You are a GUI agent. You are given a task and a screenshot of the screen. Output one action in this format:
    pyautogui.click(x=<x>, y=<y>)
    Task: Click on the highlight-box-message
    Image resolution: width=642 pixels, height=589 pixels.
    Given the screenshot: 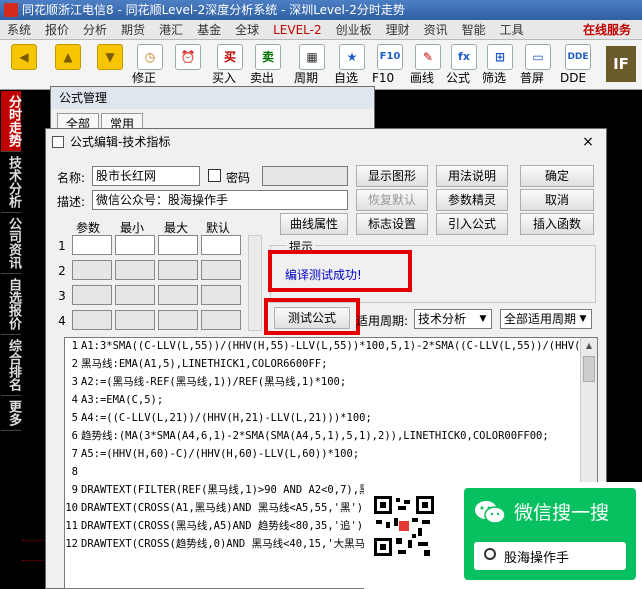 What is the action you would take?
    pyautogui.click(x=340, y=271)
    